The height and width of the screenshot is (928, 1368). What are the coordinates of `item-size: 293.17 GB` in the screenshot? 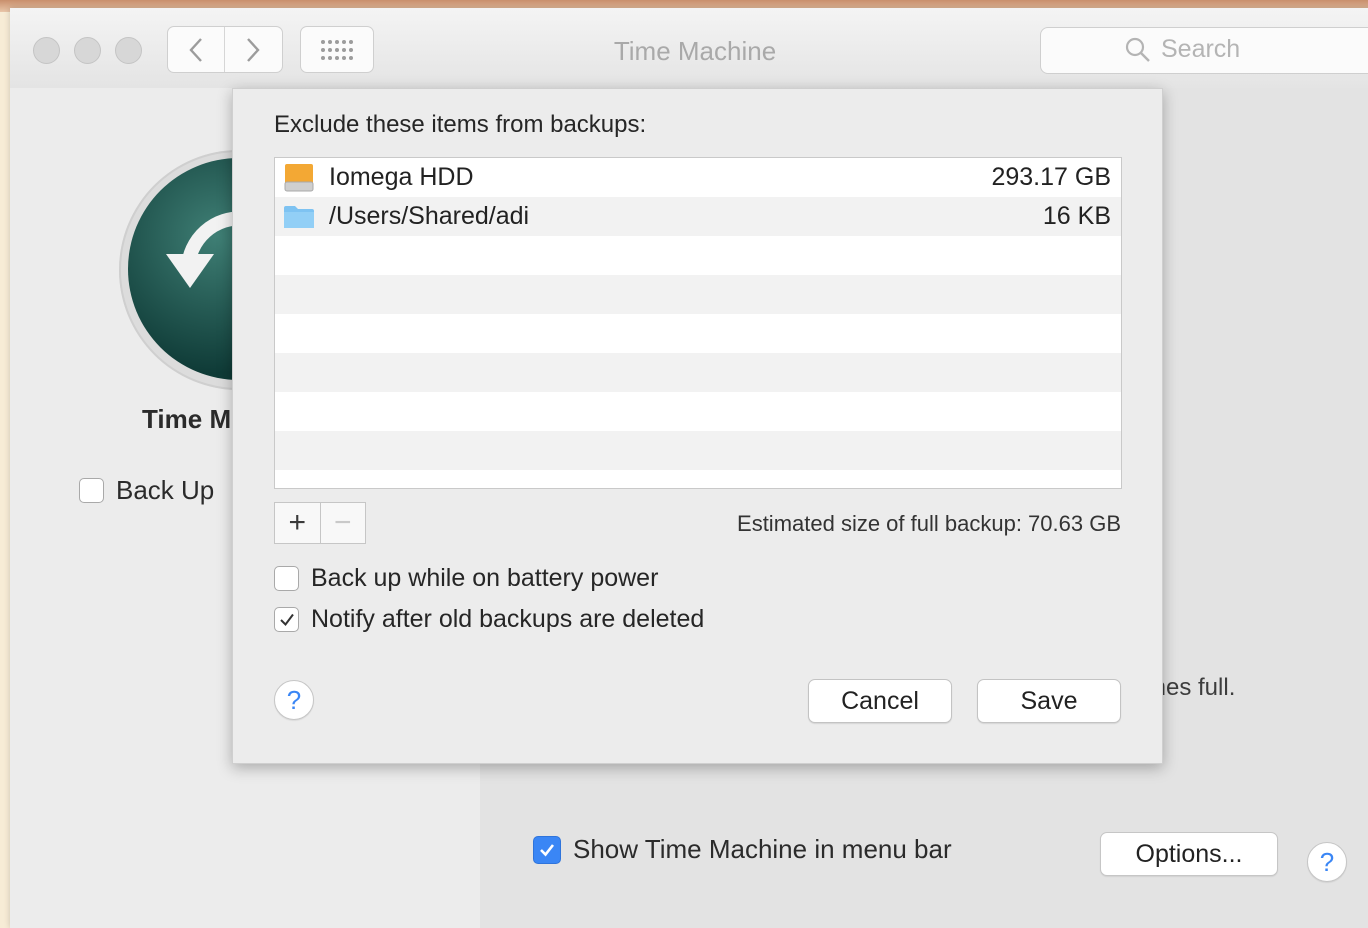 It's located at (1051, 177).